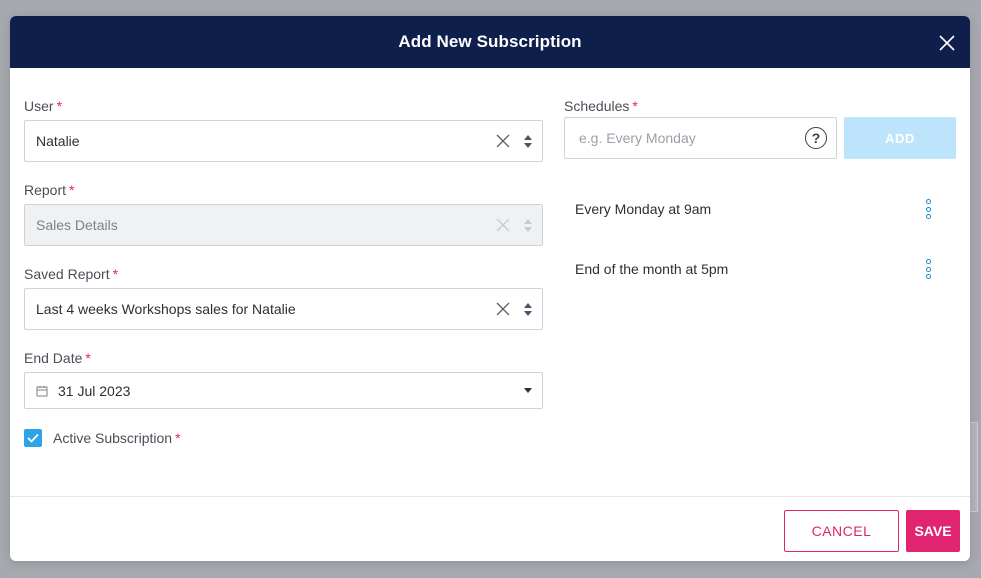  What do you see at coordinates (643, 209) in the screenshot?
I see `schedule-item-label: Every Monday at 9am` at bounding box center [643, 209].